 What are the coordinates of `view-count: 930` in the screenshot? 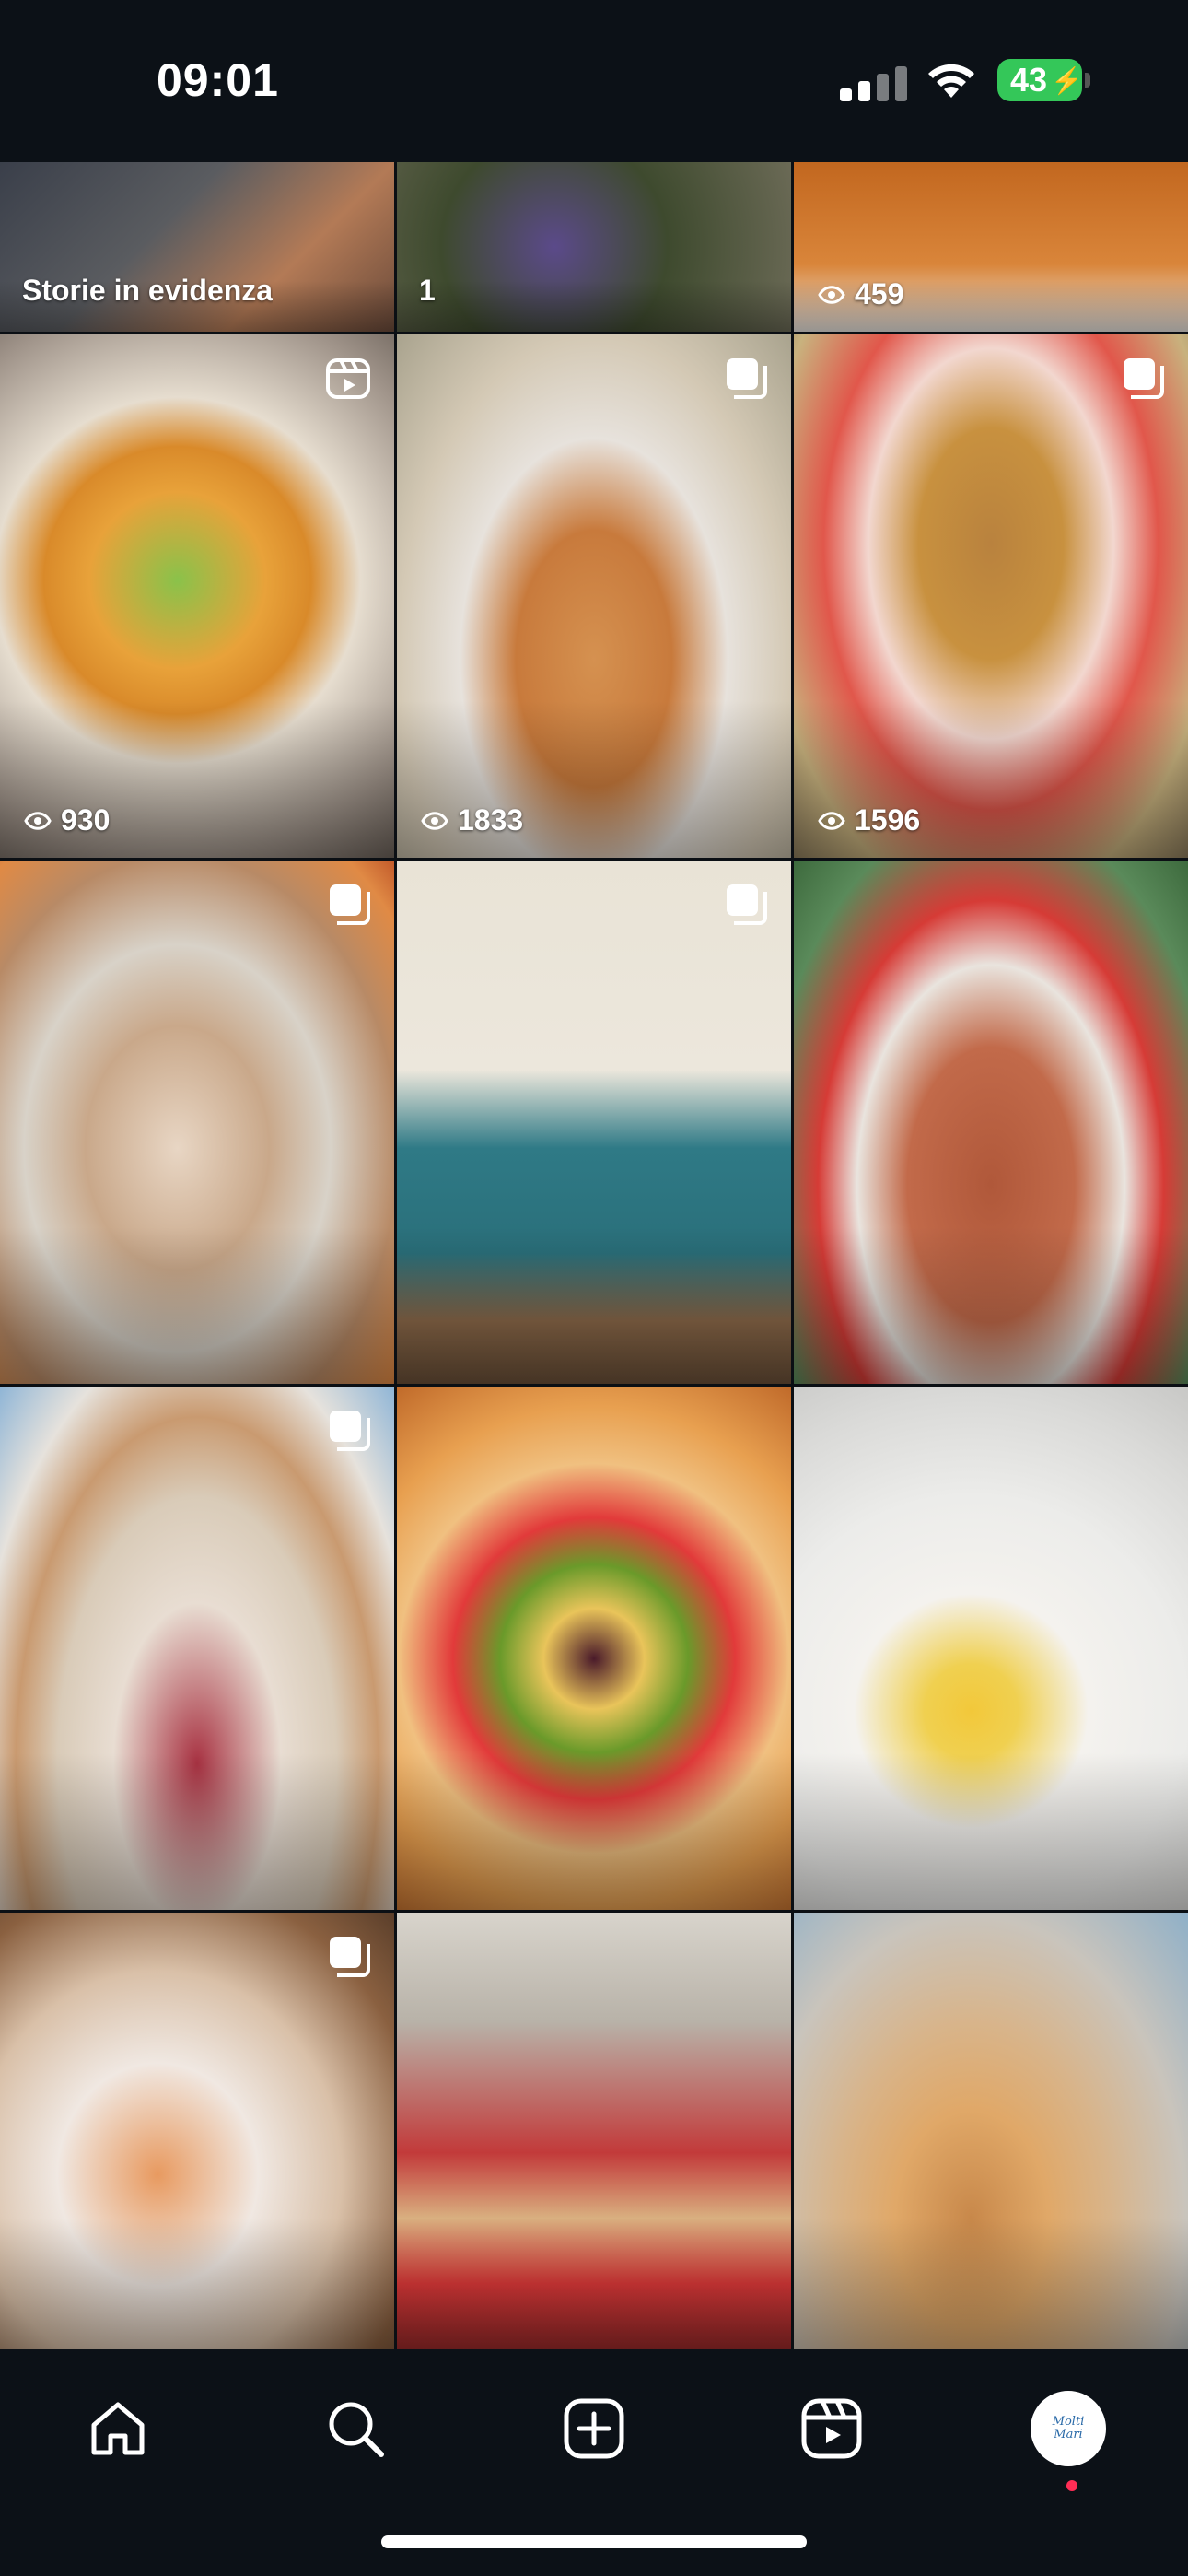 It's located at (67, 820).